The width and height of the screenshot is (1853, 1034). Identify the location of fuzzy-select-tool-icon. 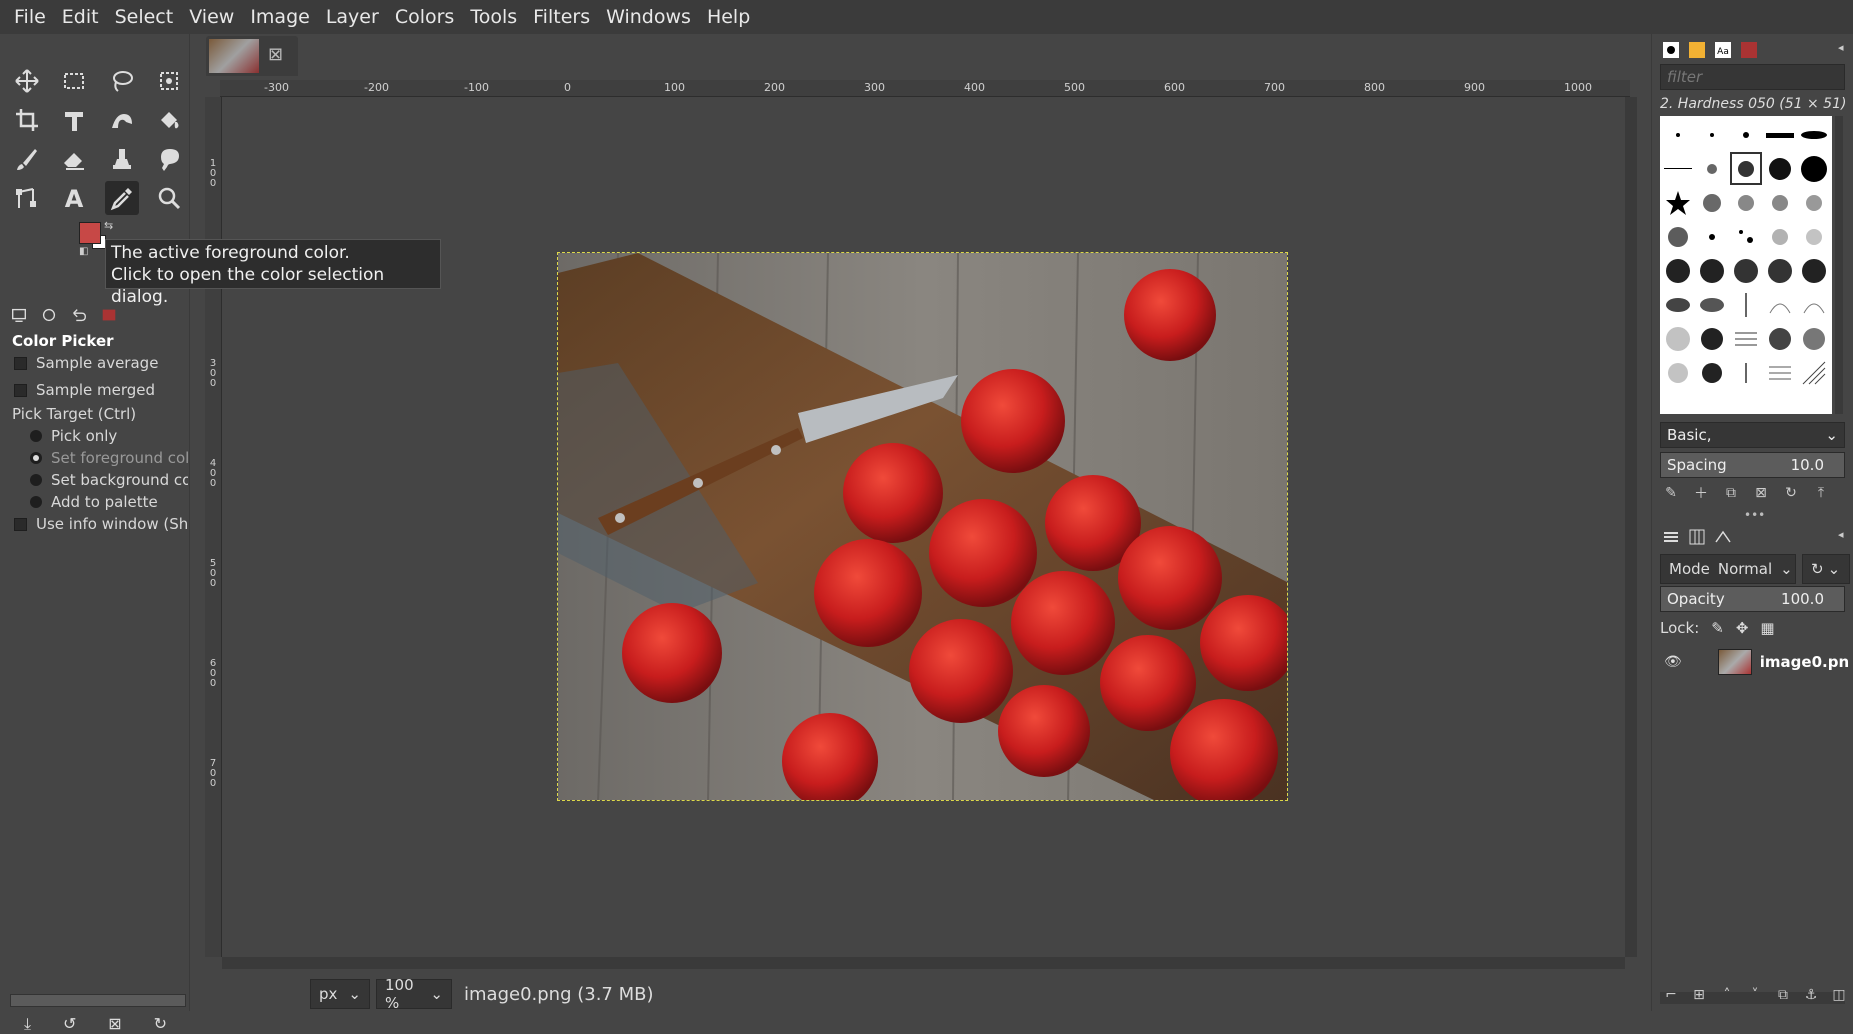
(169, 81).